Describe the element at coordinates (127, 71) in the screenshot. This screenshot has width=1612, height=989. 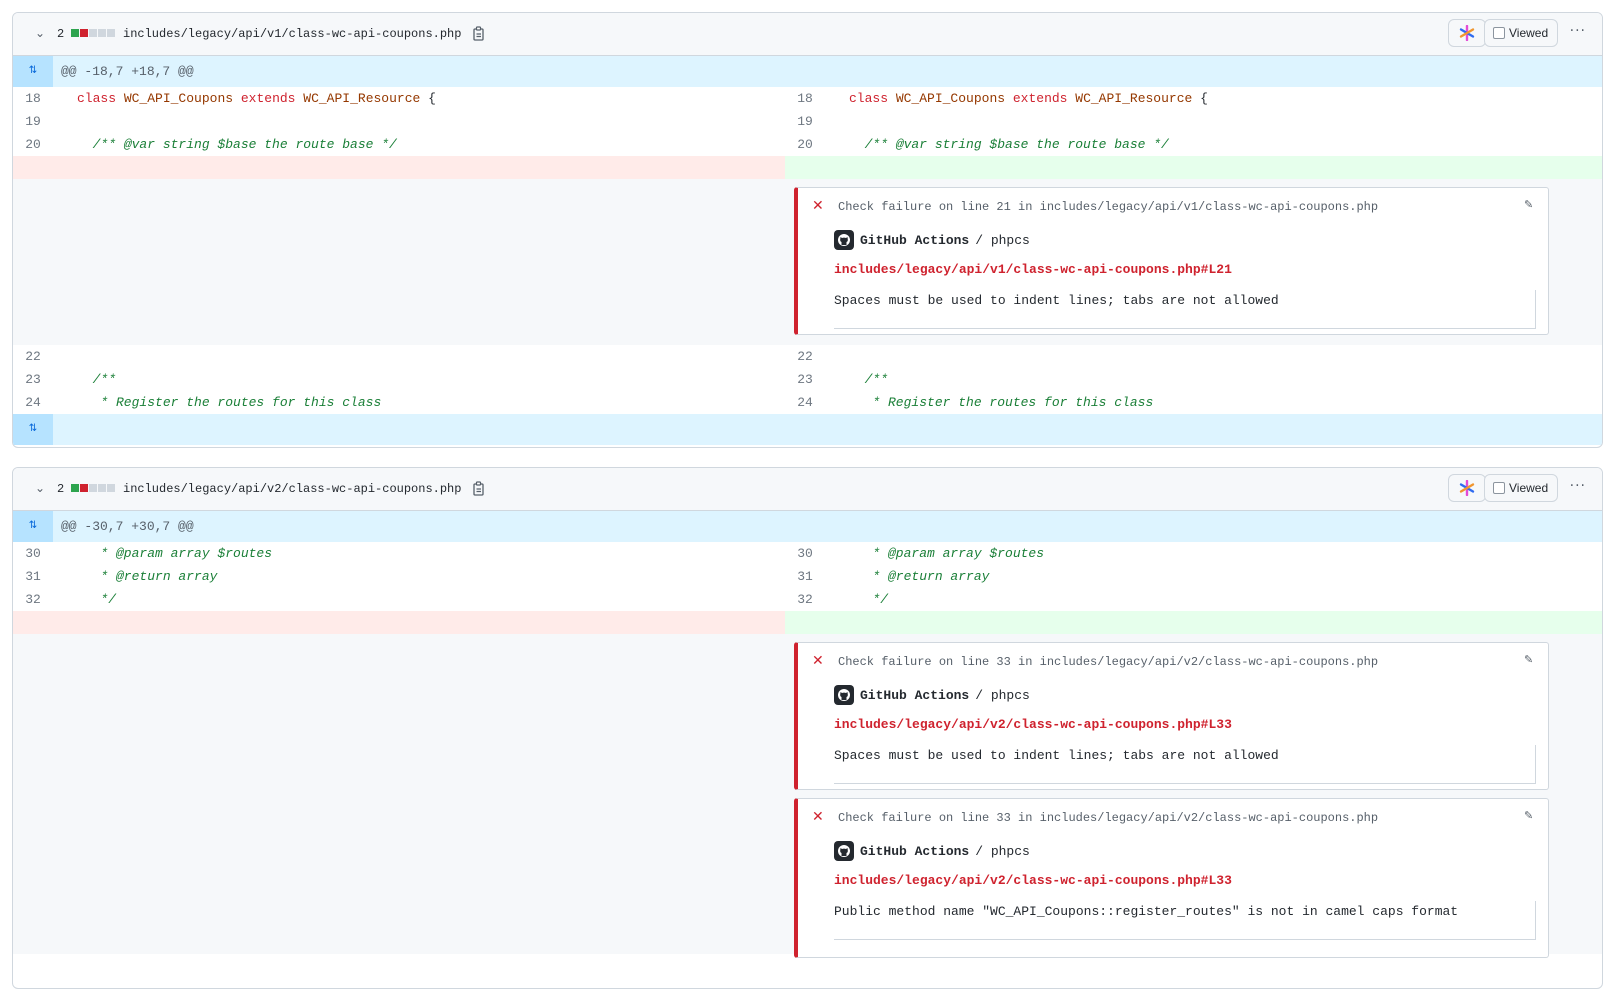
I see `hunk-range: @@ -18,7 +18,7 @@` at that location.